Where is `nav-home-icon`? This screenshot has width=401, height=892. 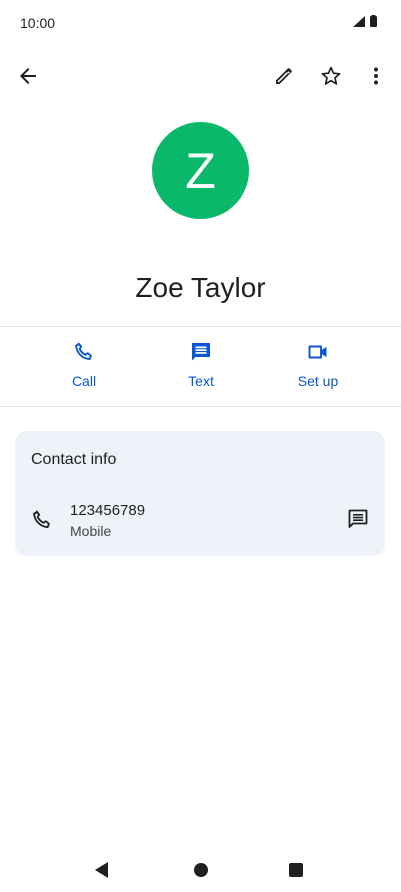 nav-home-icon is located at coordinates (201, 870).